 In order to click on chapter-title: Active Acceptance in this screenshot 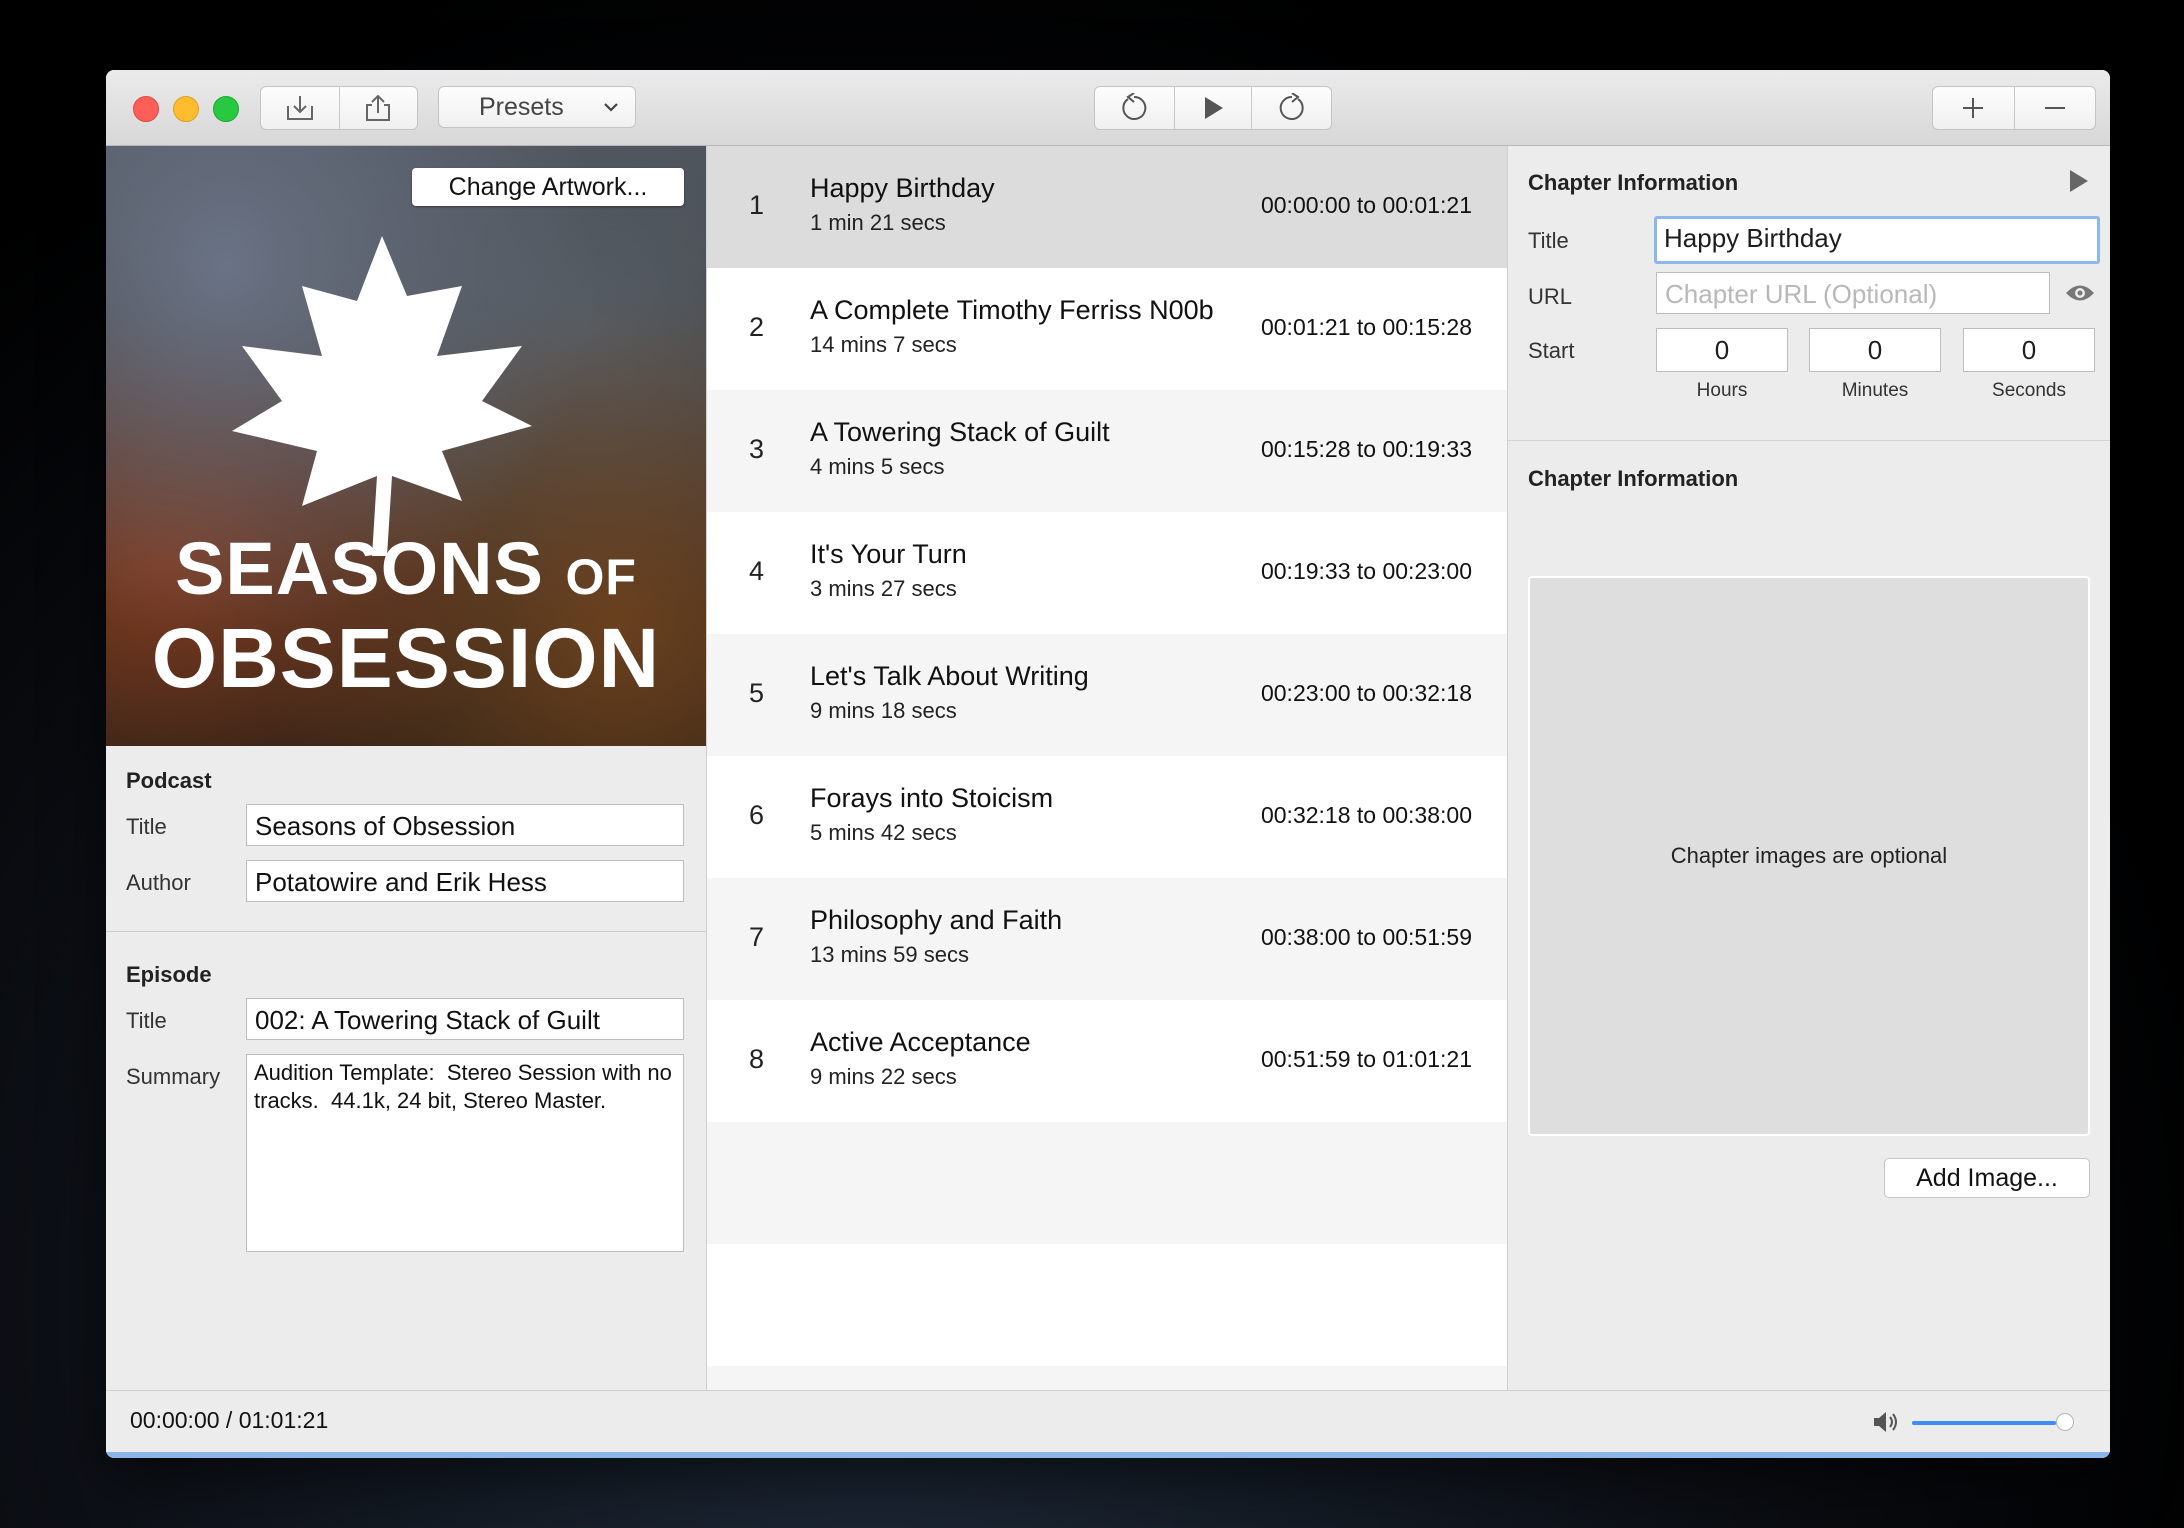, I will do `click(920, 1042)`.